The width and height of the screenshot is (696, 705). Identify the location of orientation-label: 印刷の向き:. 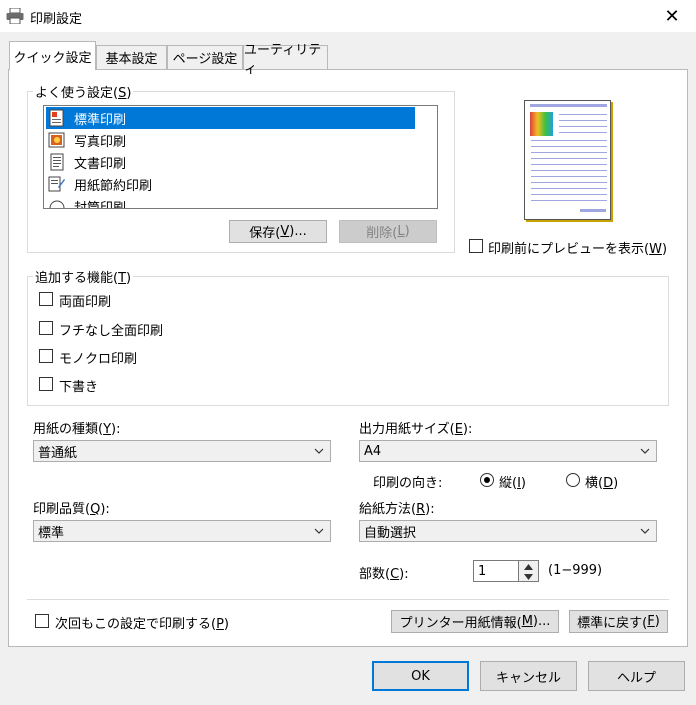
(408, 483).